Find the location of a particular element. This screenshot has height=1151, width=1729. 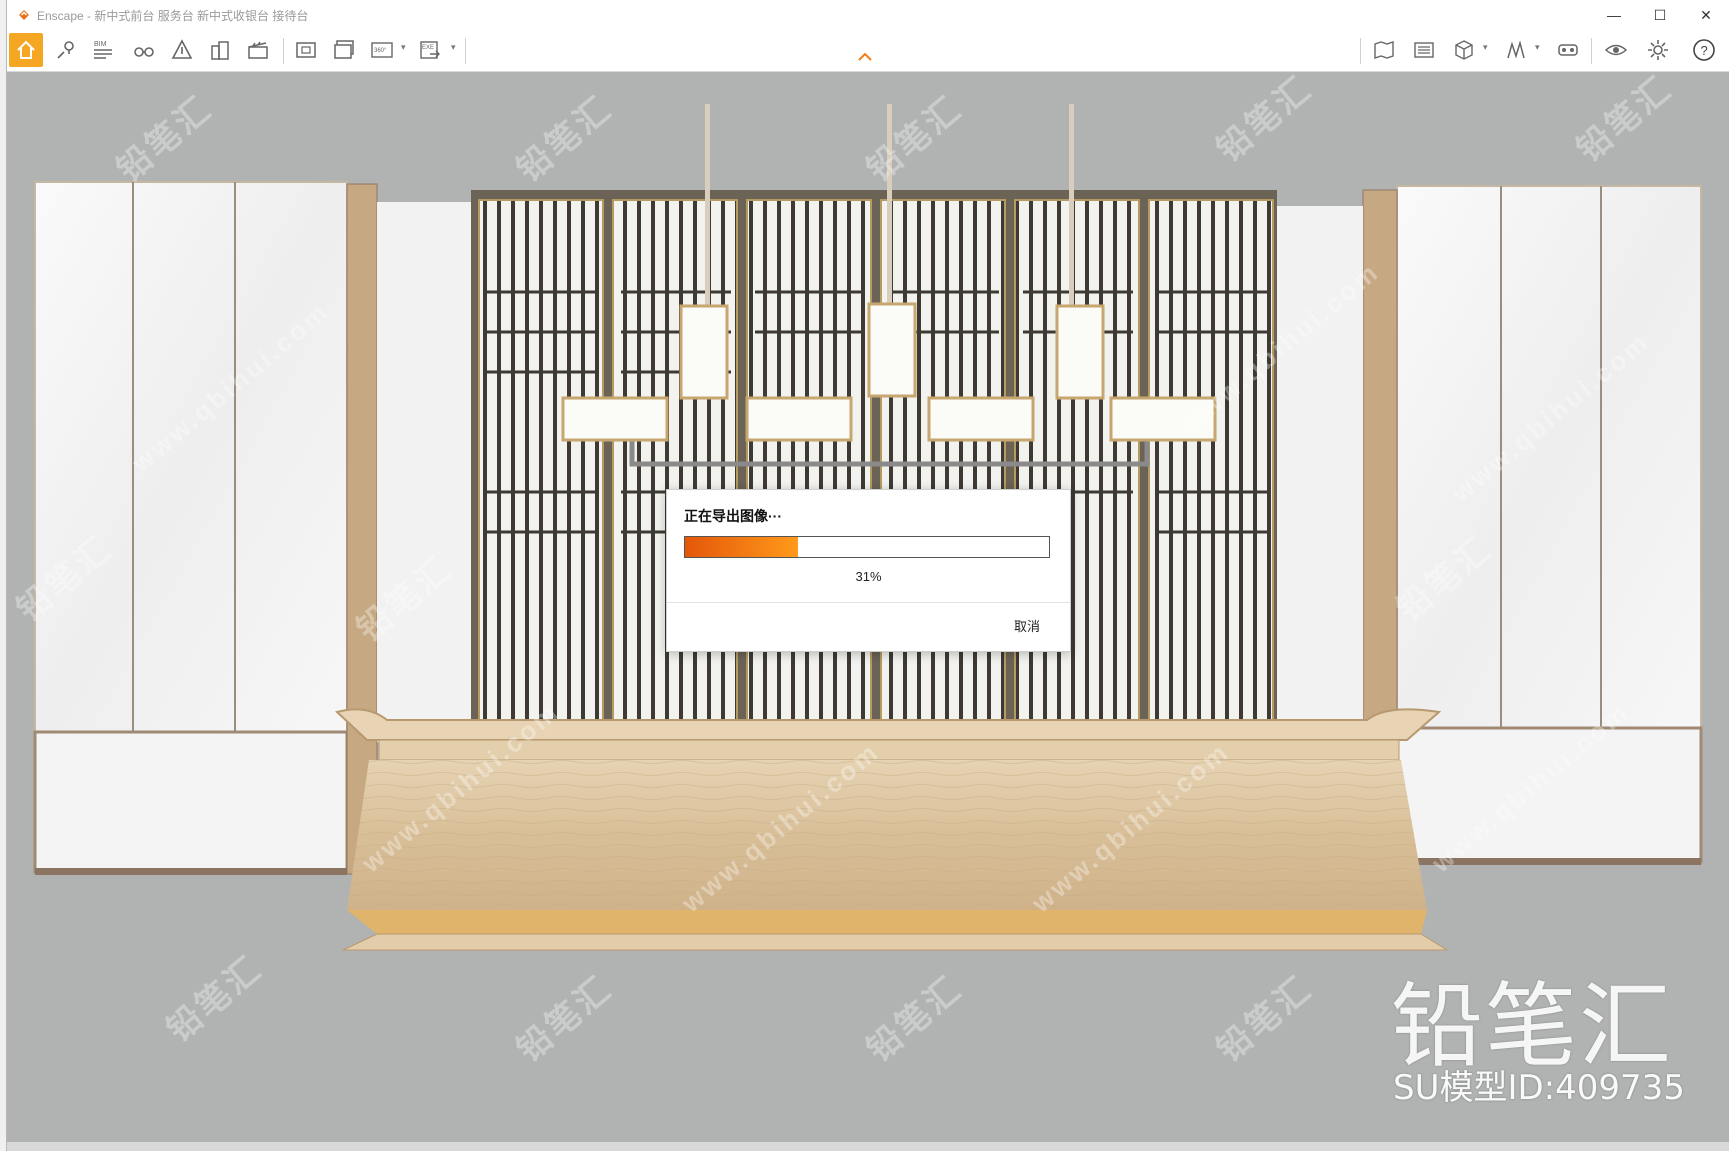

export-progress-dialog: 正在导出图像··· 31% 取消 is located at coordinates (868, 570).